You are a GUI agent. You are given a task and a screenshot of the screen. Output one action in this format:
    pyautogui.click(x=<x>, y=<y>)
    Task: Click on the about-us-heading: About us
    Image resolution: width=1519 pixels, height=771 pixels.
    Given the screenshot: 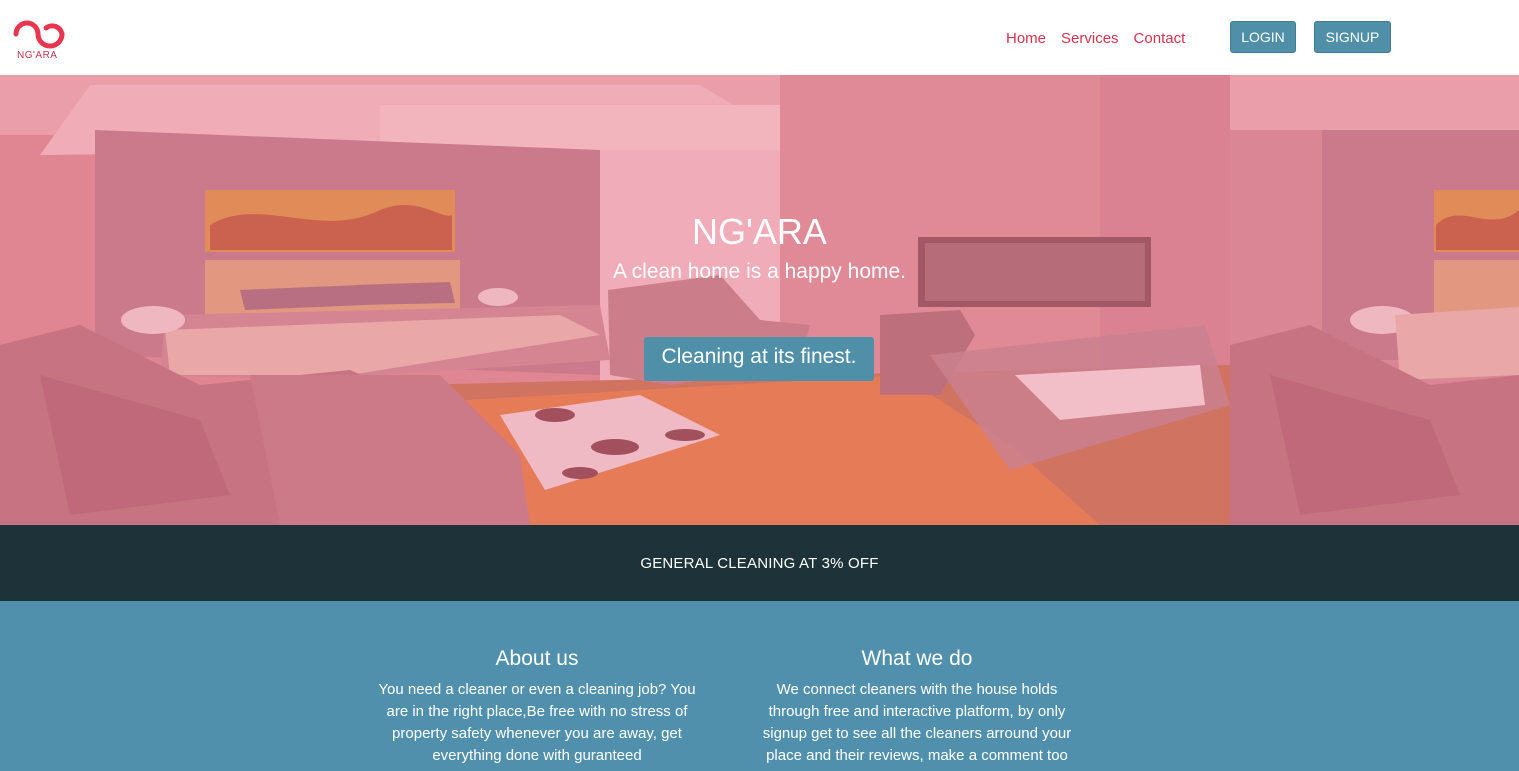 What is the action you would take?
    pyautogui.click(x=537, y=658)
    